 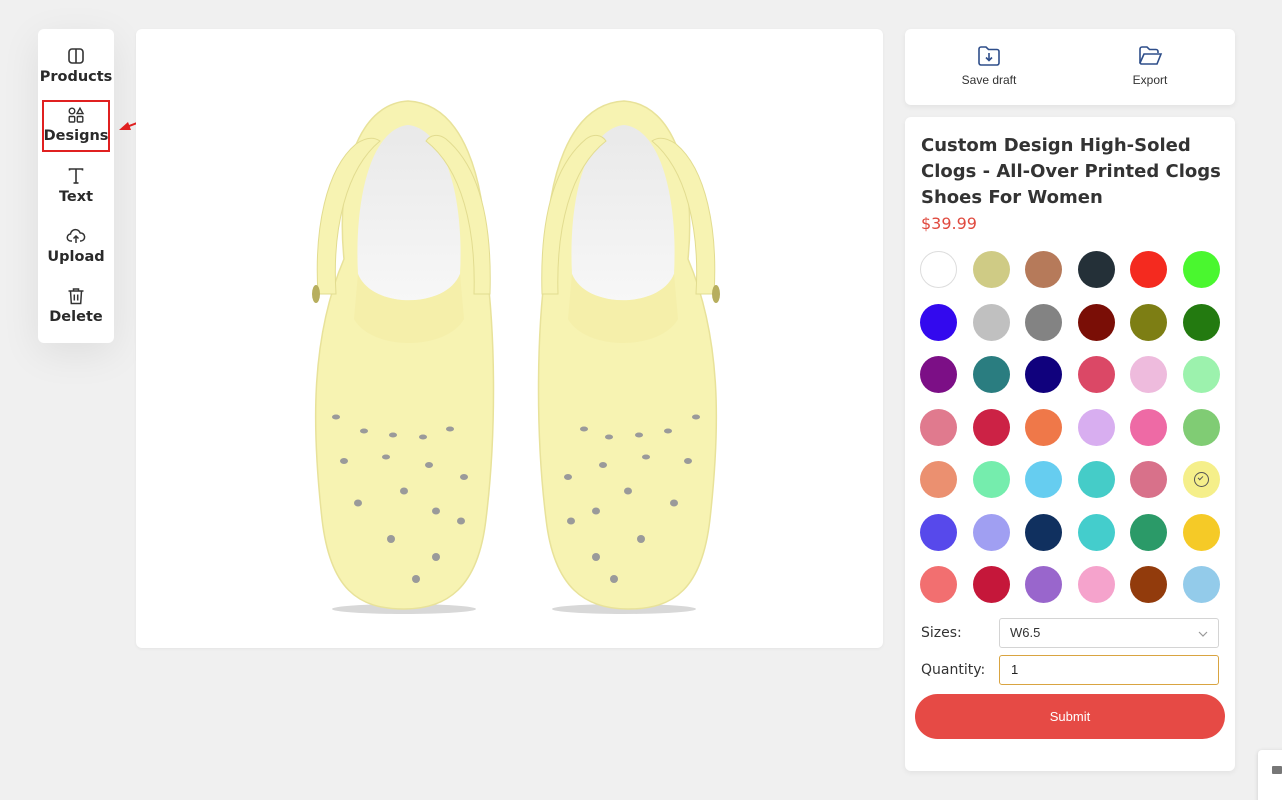 I want to click on tool-text: Text, so click(x=76, y=189).